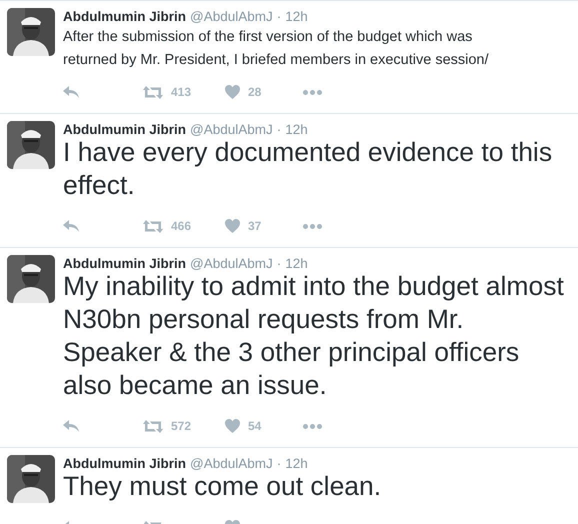  What do you see at coordinates (181, 426) in the screenshot?
I see `retweet-count: 572` at bounding box center [181, 426].